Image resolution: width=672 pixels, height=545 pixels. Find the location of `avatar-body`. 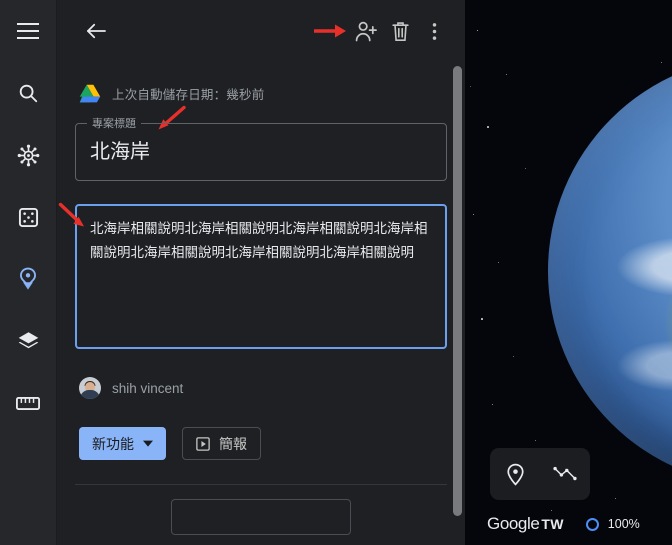

avatar-body is located at coordinates (90, 394).